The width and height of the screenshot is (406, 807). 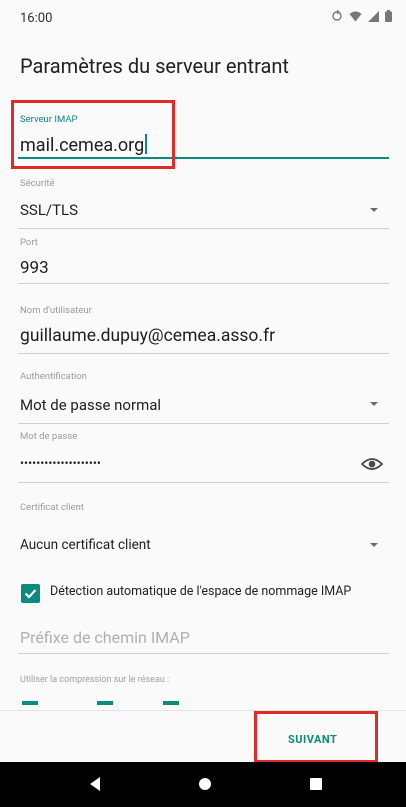 I want to click on password-label: Mot de passe, so click(x=49, y=436).